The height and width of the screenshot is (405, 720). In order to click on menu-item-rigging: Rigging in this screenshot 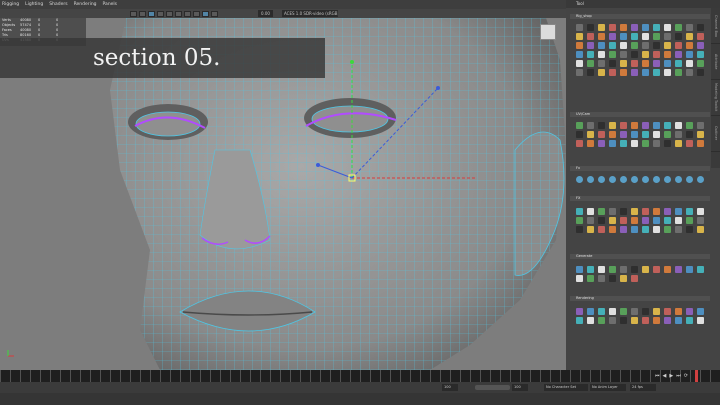, I will do `click(10, 4)`.